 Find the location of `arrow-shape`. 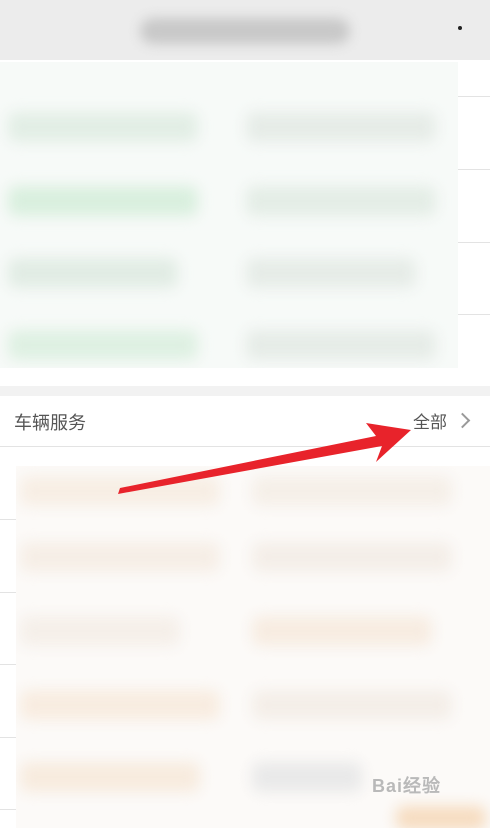

arrow-shape is located at coordinates (264, 458).